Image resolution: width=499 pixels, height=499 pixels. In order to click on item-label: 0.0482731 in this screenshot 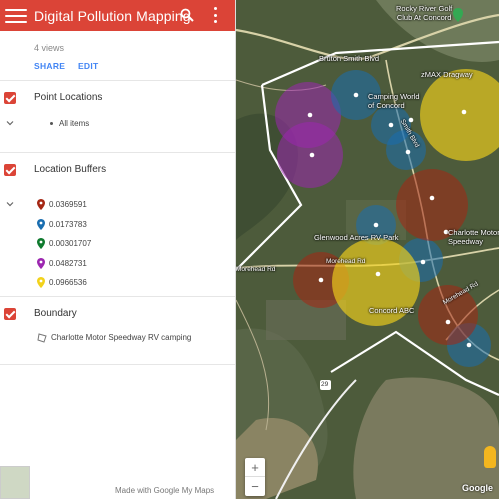, I will do `click(68, 263)`.